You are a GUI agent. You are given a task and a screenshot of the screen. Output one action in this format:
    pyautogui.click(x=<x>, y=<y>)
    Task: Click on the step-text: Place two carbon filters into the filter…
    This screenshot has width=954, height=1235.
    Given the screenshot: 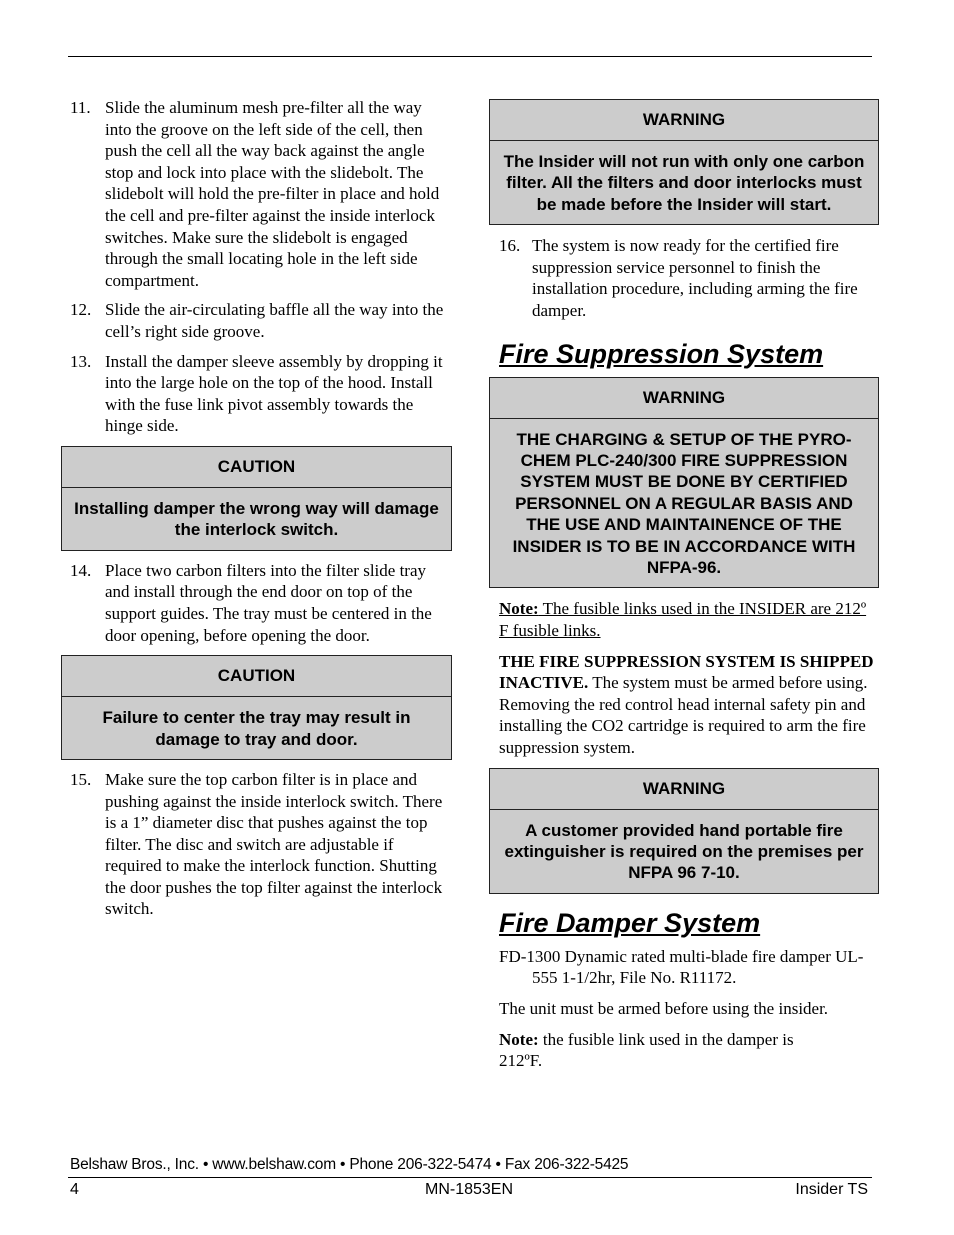 What is the action you would take?
    pyautogui.click(x=268, y=602)
    